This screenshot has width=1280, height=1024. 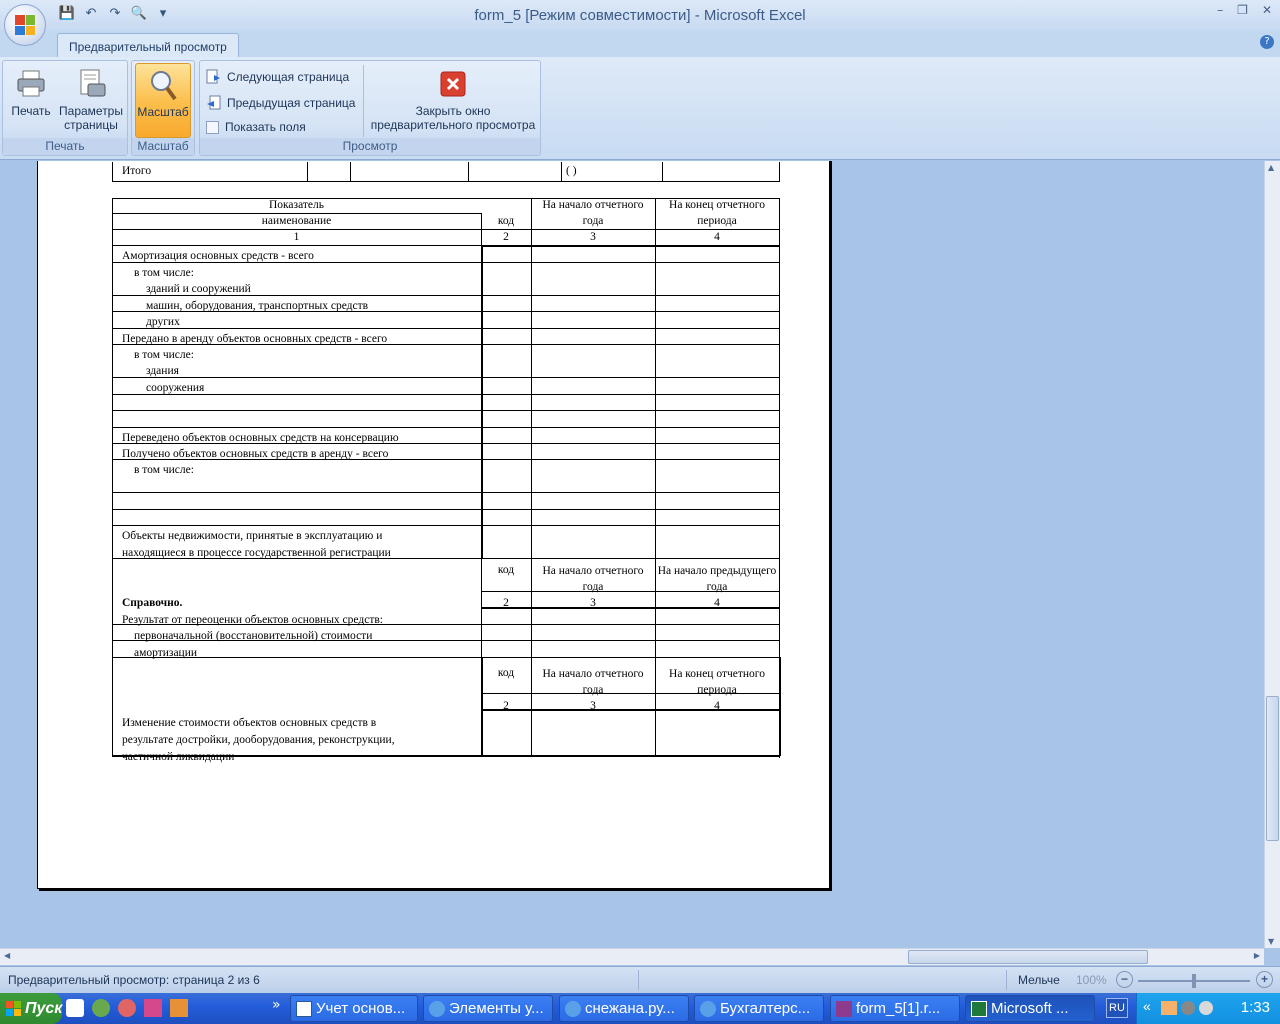 What do you see at coordinates (1124, 979) in the screenshot?
I see `zoom-minus-icon: −` at bounding box center [1124, 979].